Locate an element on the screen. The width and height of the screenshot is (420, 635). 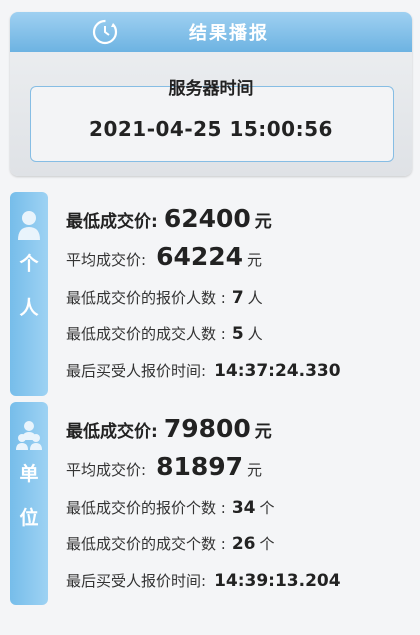
last-time-value: 14:37:24.330 is located at coordinates (277, 371).